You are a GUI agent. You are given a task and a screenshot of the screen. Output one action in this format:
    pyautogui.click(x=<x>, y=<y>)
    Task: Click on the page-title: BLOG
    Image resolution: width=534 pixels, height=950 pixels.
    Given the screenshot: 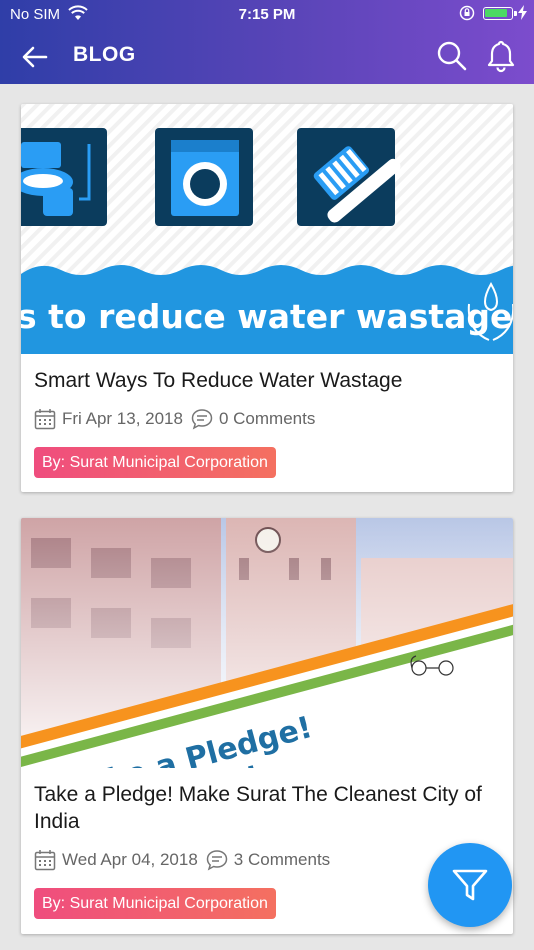 What is the action you would take?
    pyautogui.click(x=104, y=54)
    